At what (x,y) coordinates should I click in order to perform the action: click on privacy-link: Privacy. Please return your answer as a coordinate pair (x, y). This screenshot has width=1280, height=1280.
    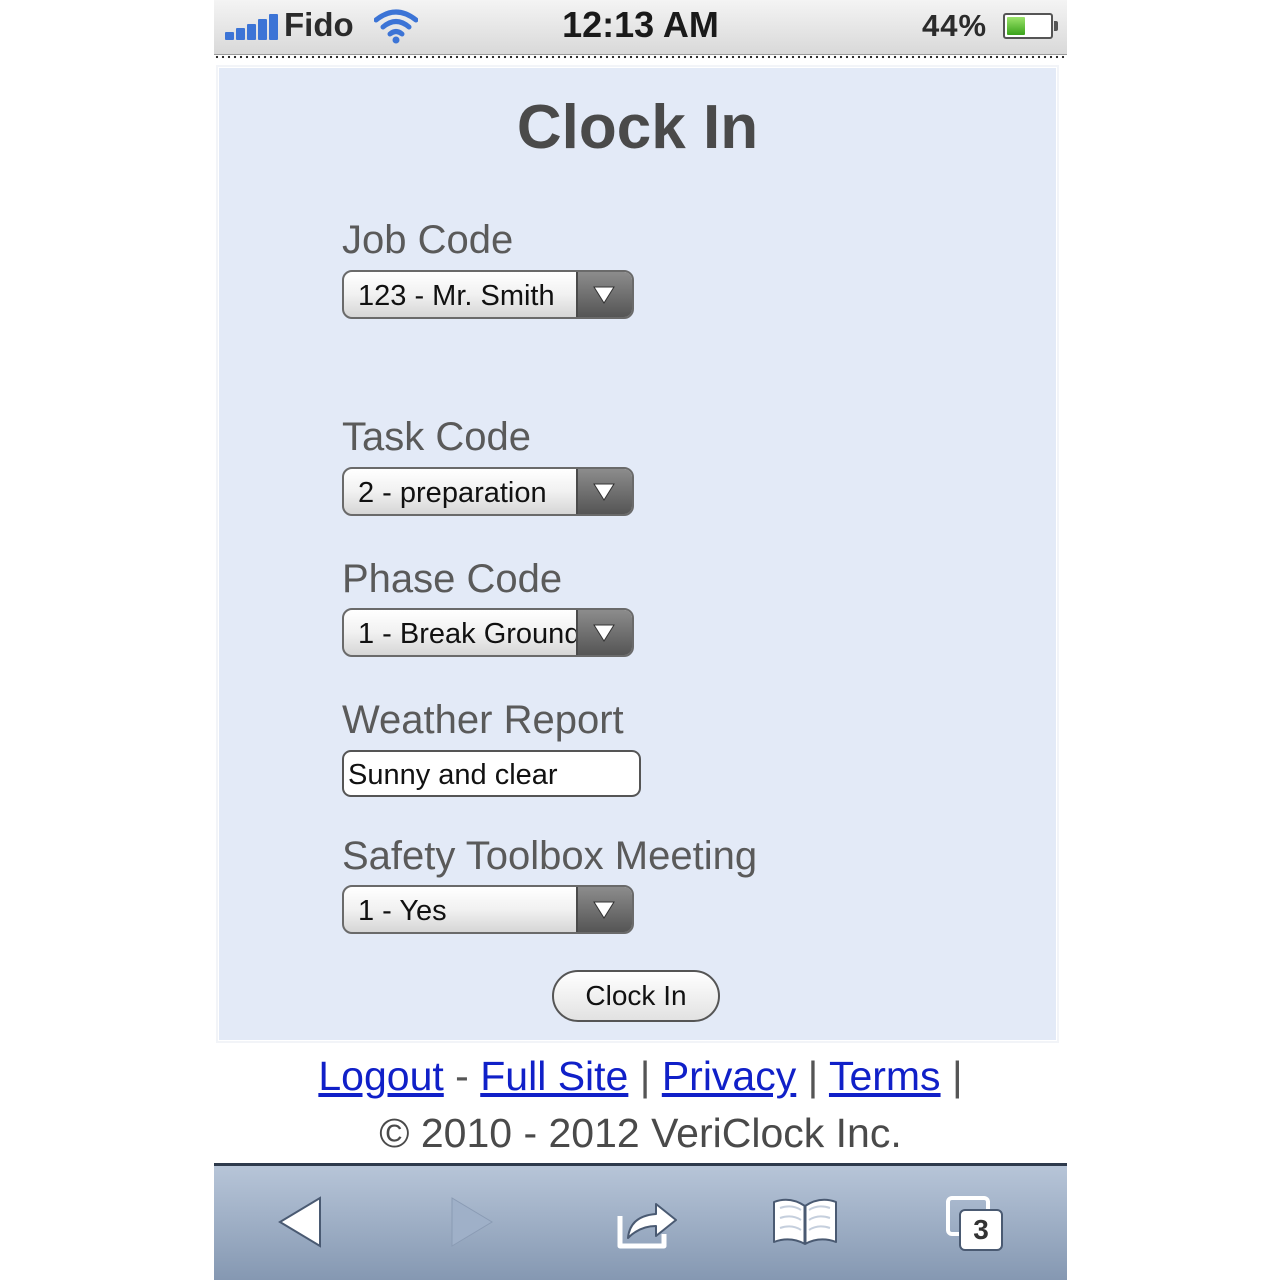
    Looking at the image, I should click on (729, 1076).